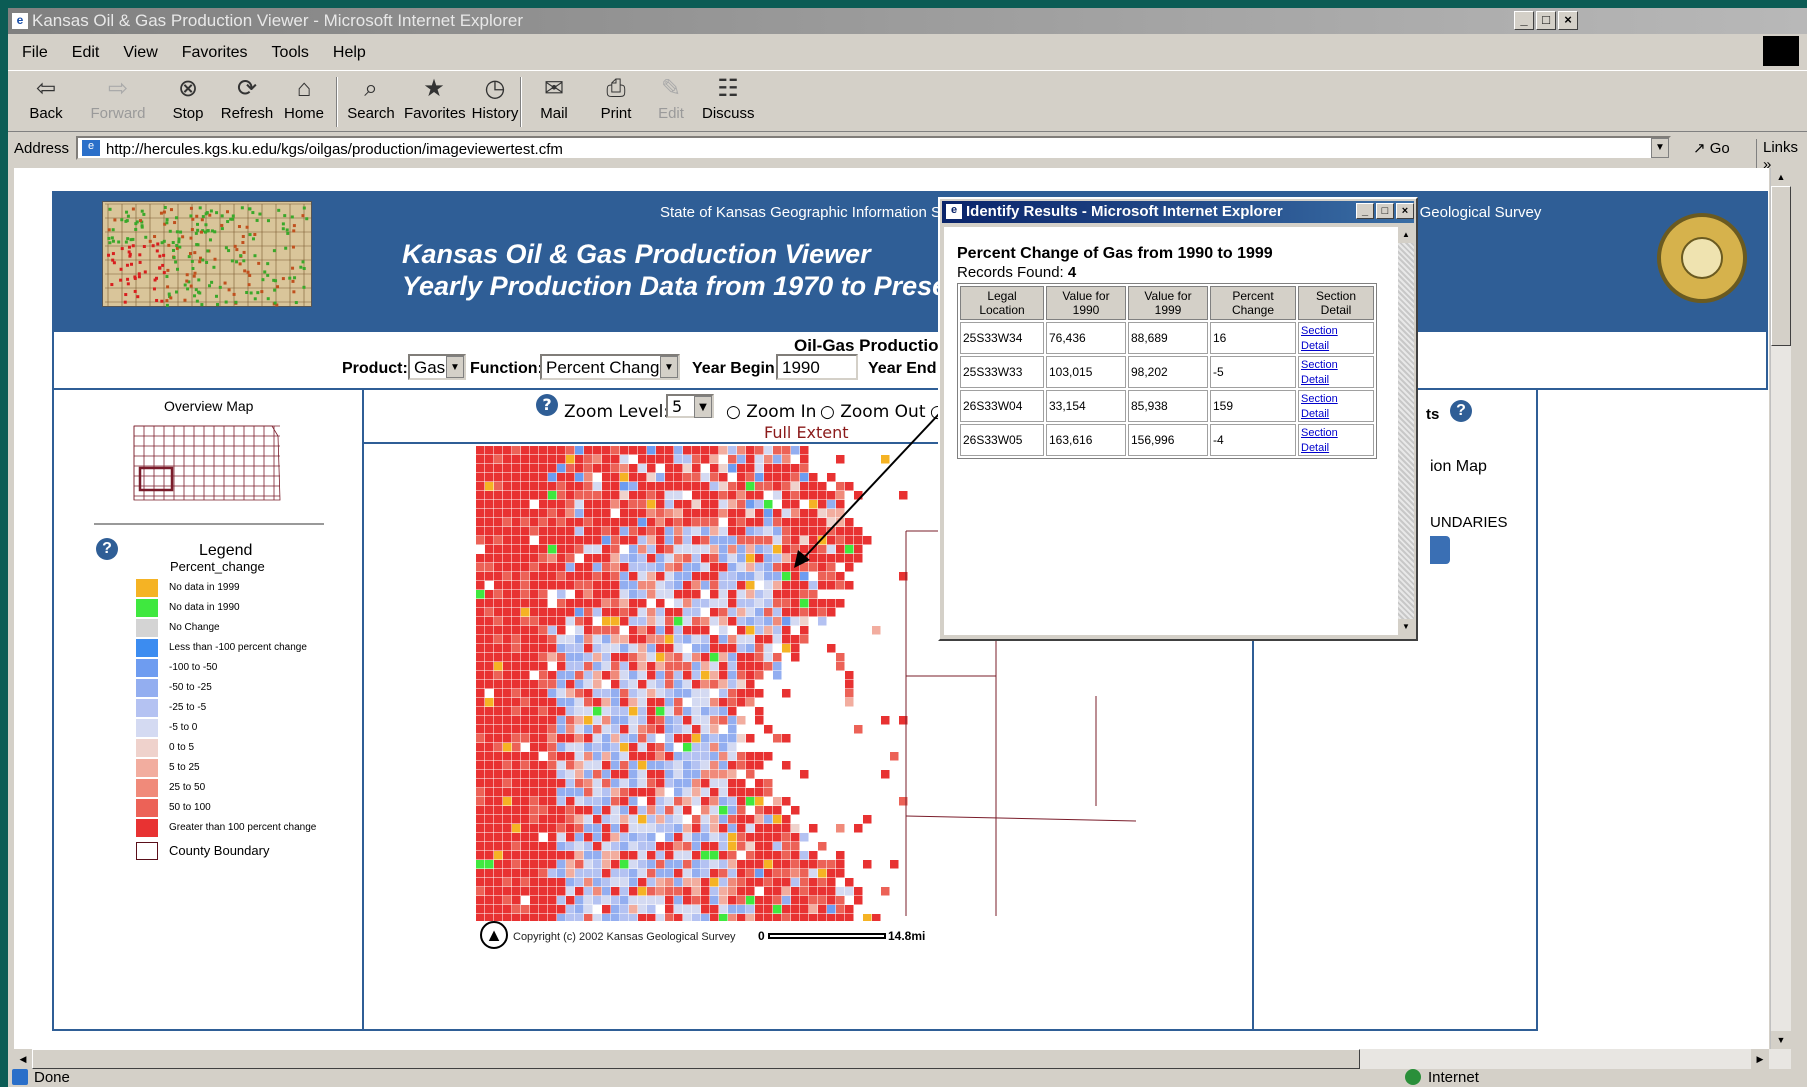 Image resolution: width=1807 pixels, height=1087 pixels. I want to click on vertical-scrollbar: ▲ ▼, so click(1780, 608).